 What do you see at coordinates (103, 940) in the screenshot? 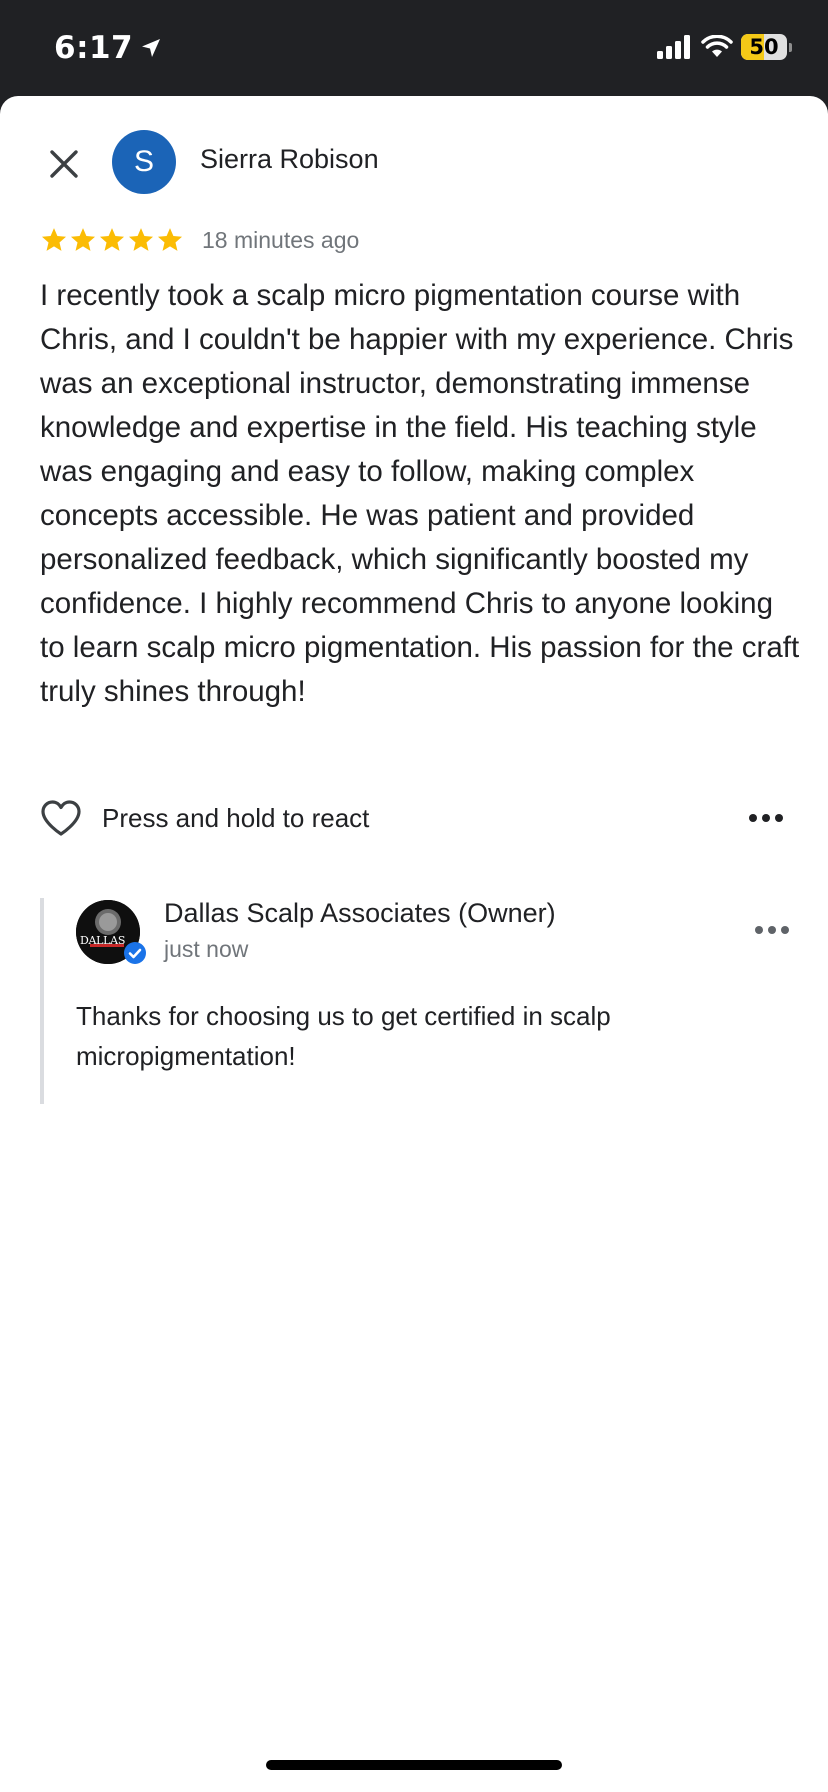
I see `owner-logo-text: DALLAS` at bounding box center [103, 940].